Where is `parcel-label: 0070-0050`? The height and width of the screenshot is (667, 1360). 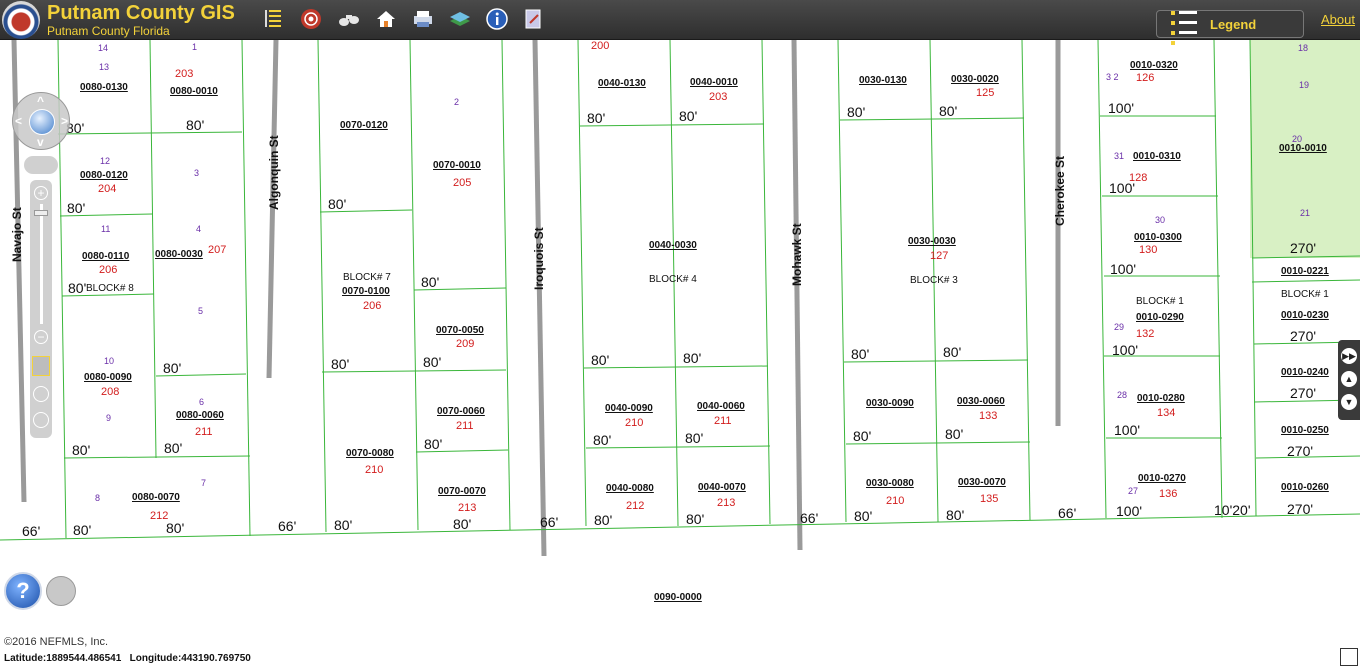
parcel-label: 0070-0050 is located at coordinates (460, 330).